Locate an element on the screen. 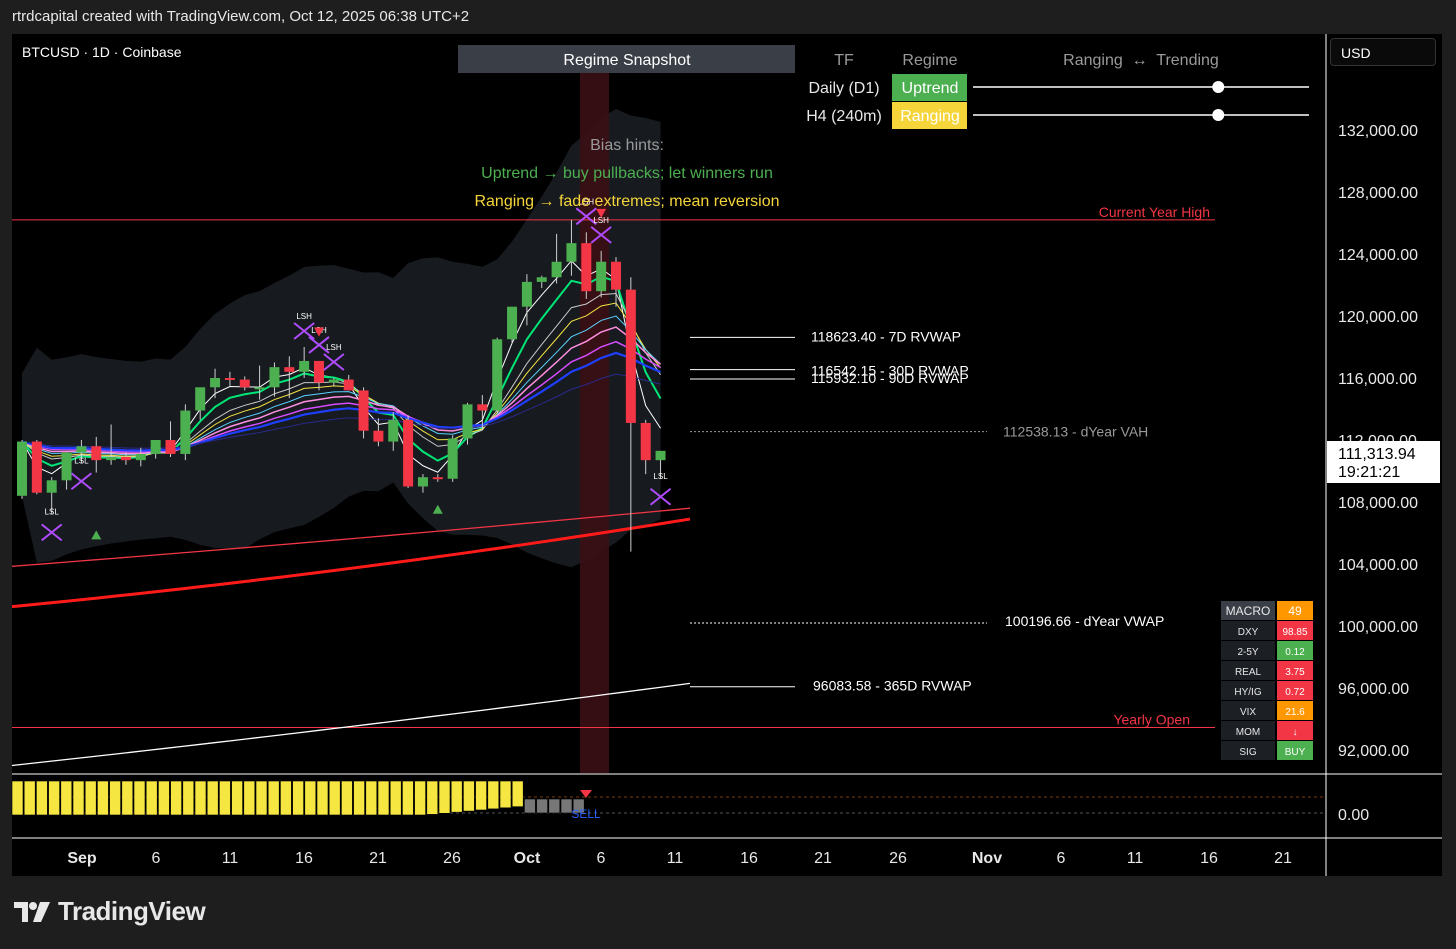 The image size is (1456, 949). macro-row-value: 0.12 is located at coordinates (1295, 652).